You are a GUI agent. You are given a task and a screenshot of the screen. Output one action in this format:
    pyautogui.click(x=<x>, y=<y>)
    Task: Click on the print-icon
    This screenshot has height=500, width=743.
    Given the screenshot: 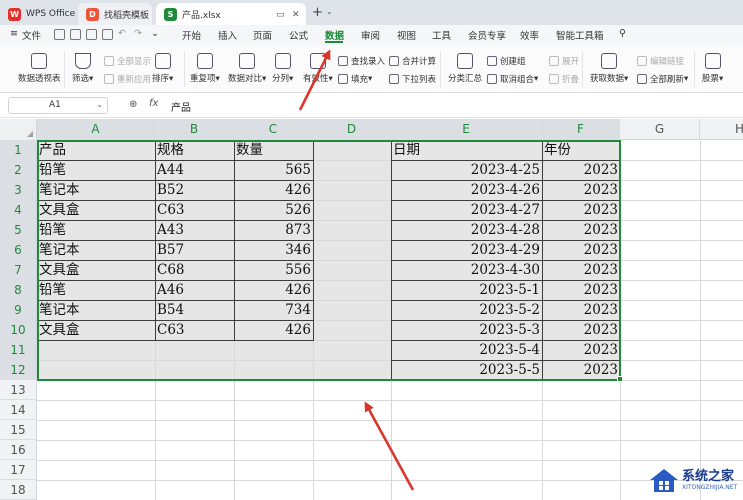 What is the action you would take?
    pyautogui.click(x=91, y=34)
    